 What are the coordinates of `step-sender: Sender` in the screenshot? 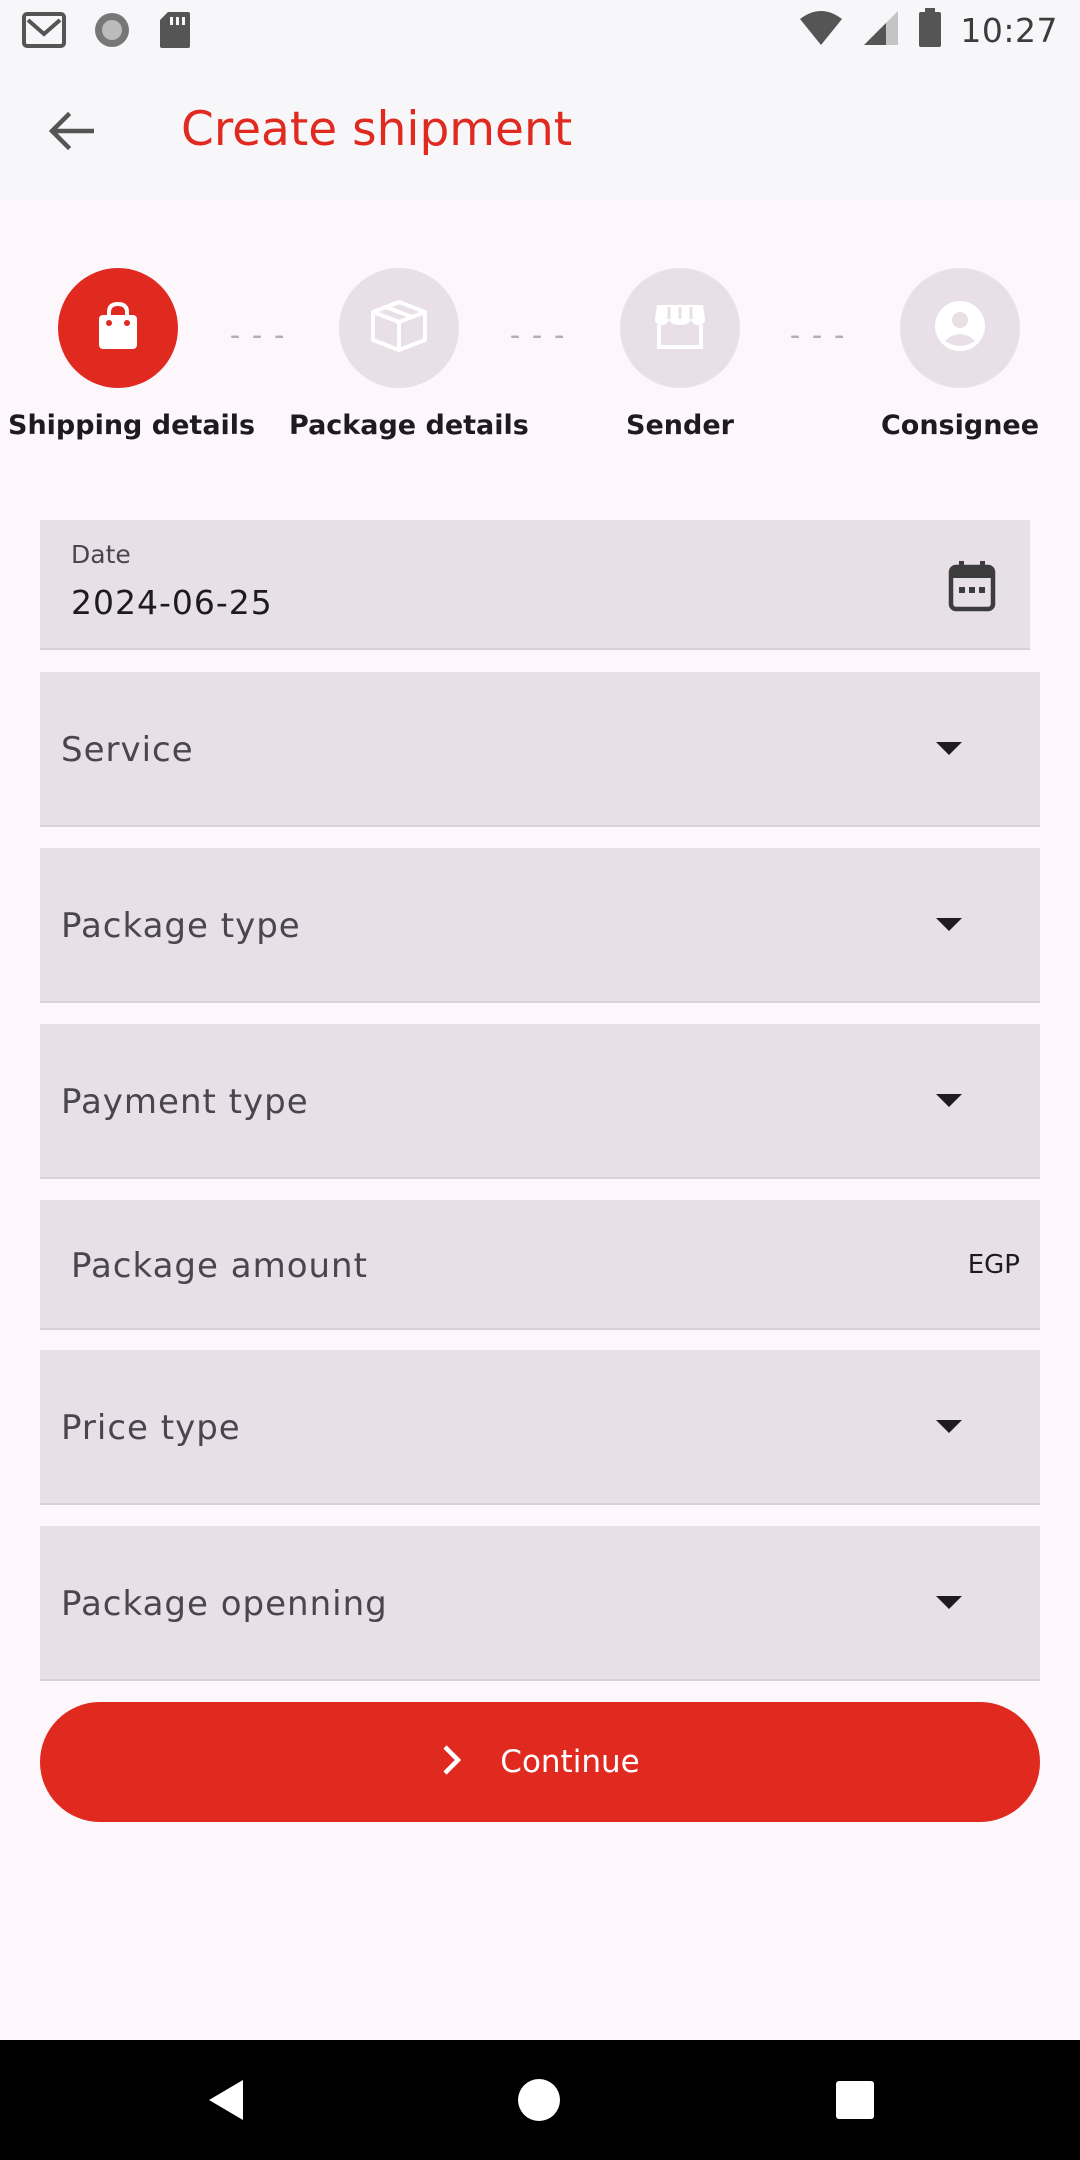 It's located at (680, 354).